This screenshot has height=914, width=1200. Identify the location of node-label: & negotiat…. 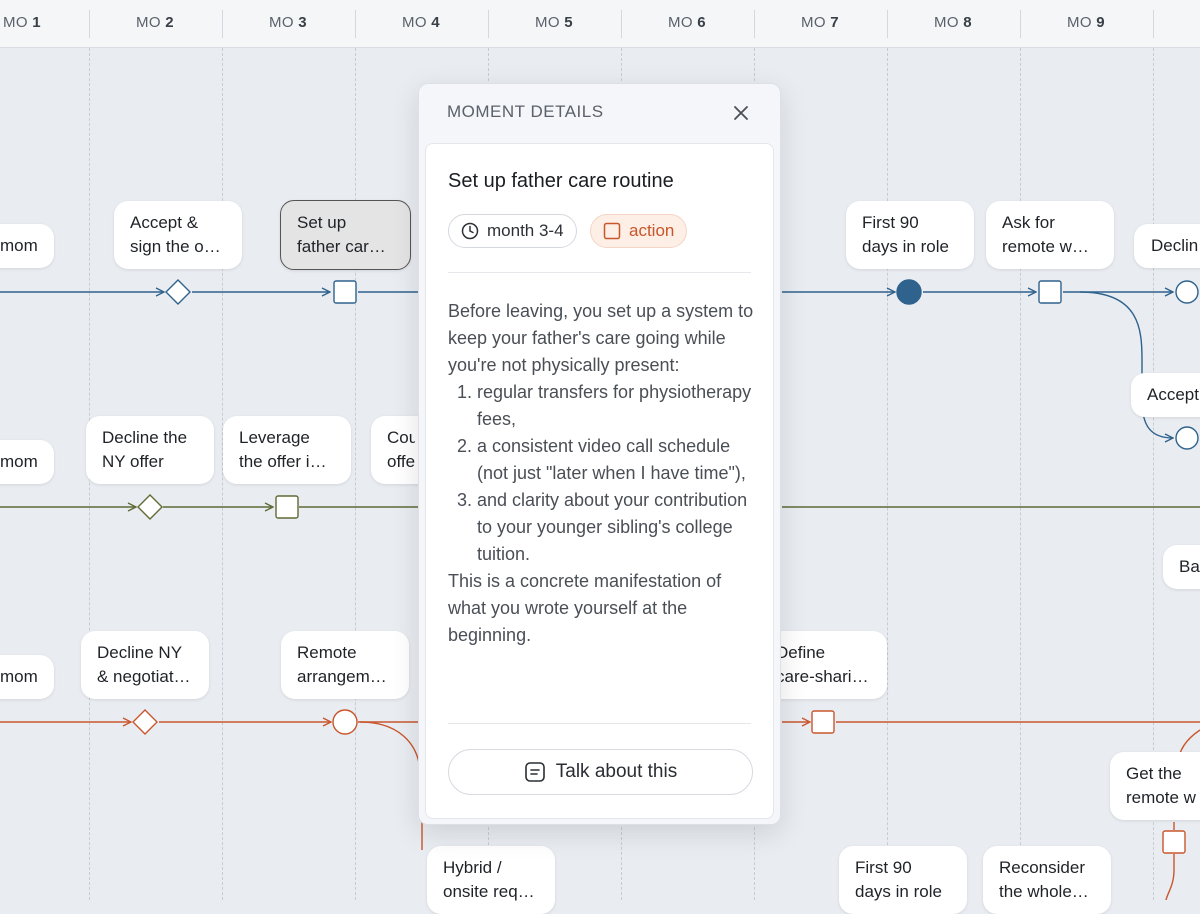
(144, 676).